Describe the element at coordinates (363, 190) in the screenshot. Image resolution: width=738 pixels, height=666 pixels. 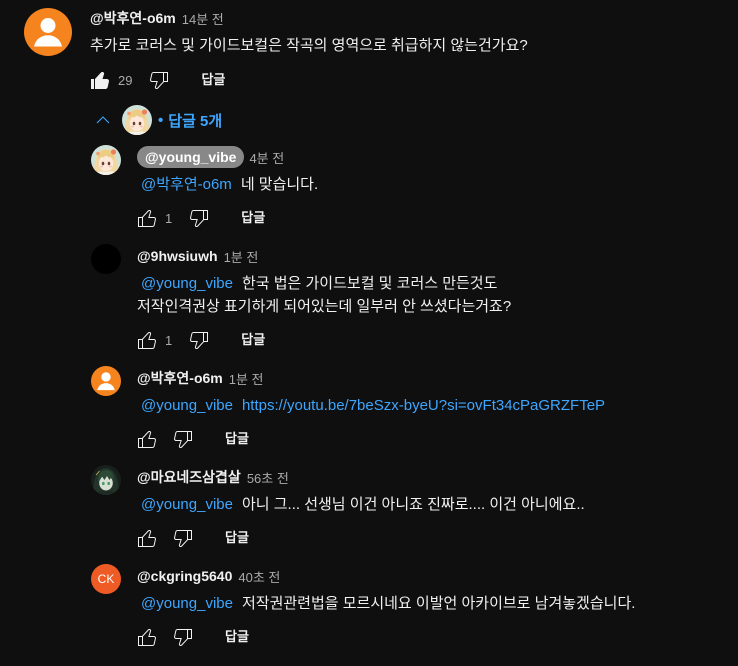
I see `reply: @young_vibe 4분 전 @박후연-o6m 네 맞습니다. 1 답글` at that location.